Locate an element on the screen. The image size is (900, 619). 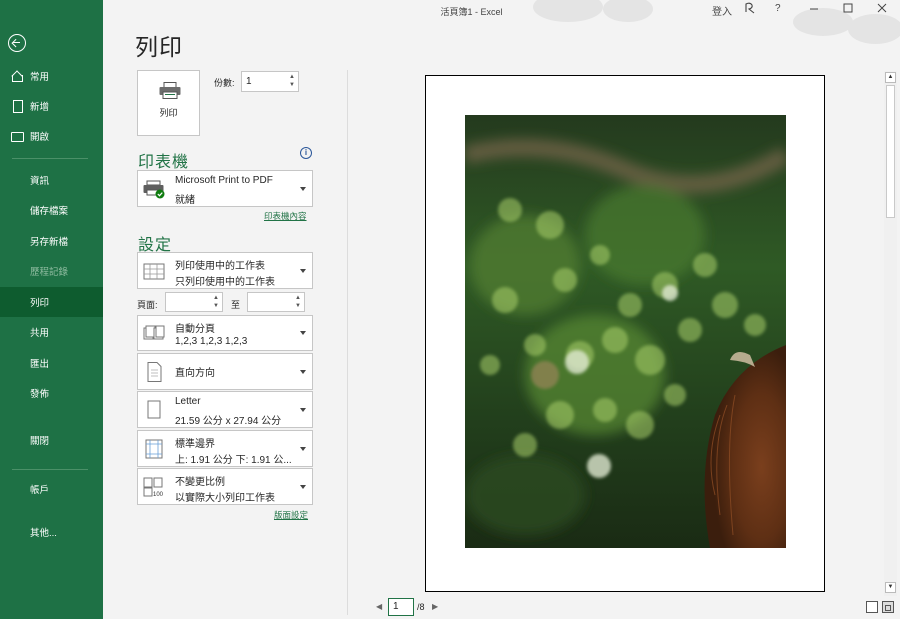
copies-value: 1 is located at coordinates (249, 81).